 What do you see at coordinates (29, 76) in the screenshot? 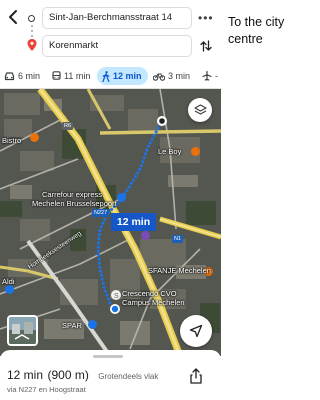
I see `mode-label: 6 min` at bounding box center [29, 76].